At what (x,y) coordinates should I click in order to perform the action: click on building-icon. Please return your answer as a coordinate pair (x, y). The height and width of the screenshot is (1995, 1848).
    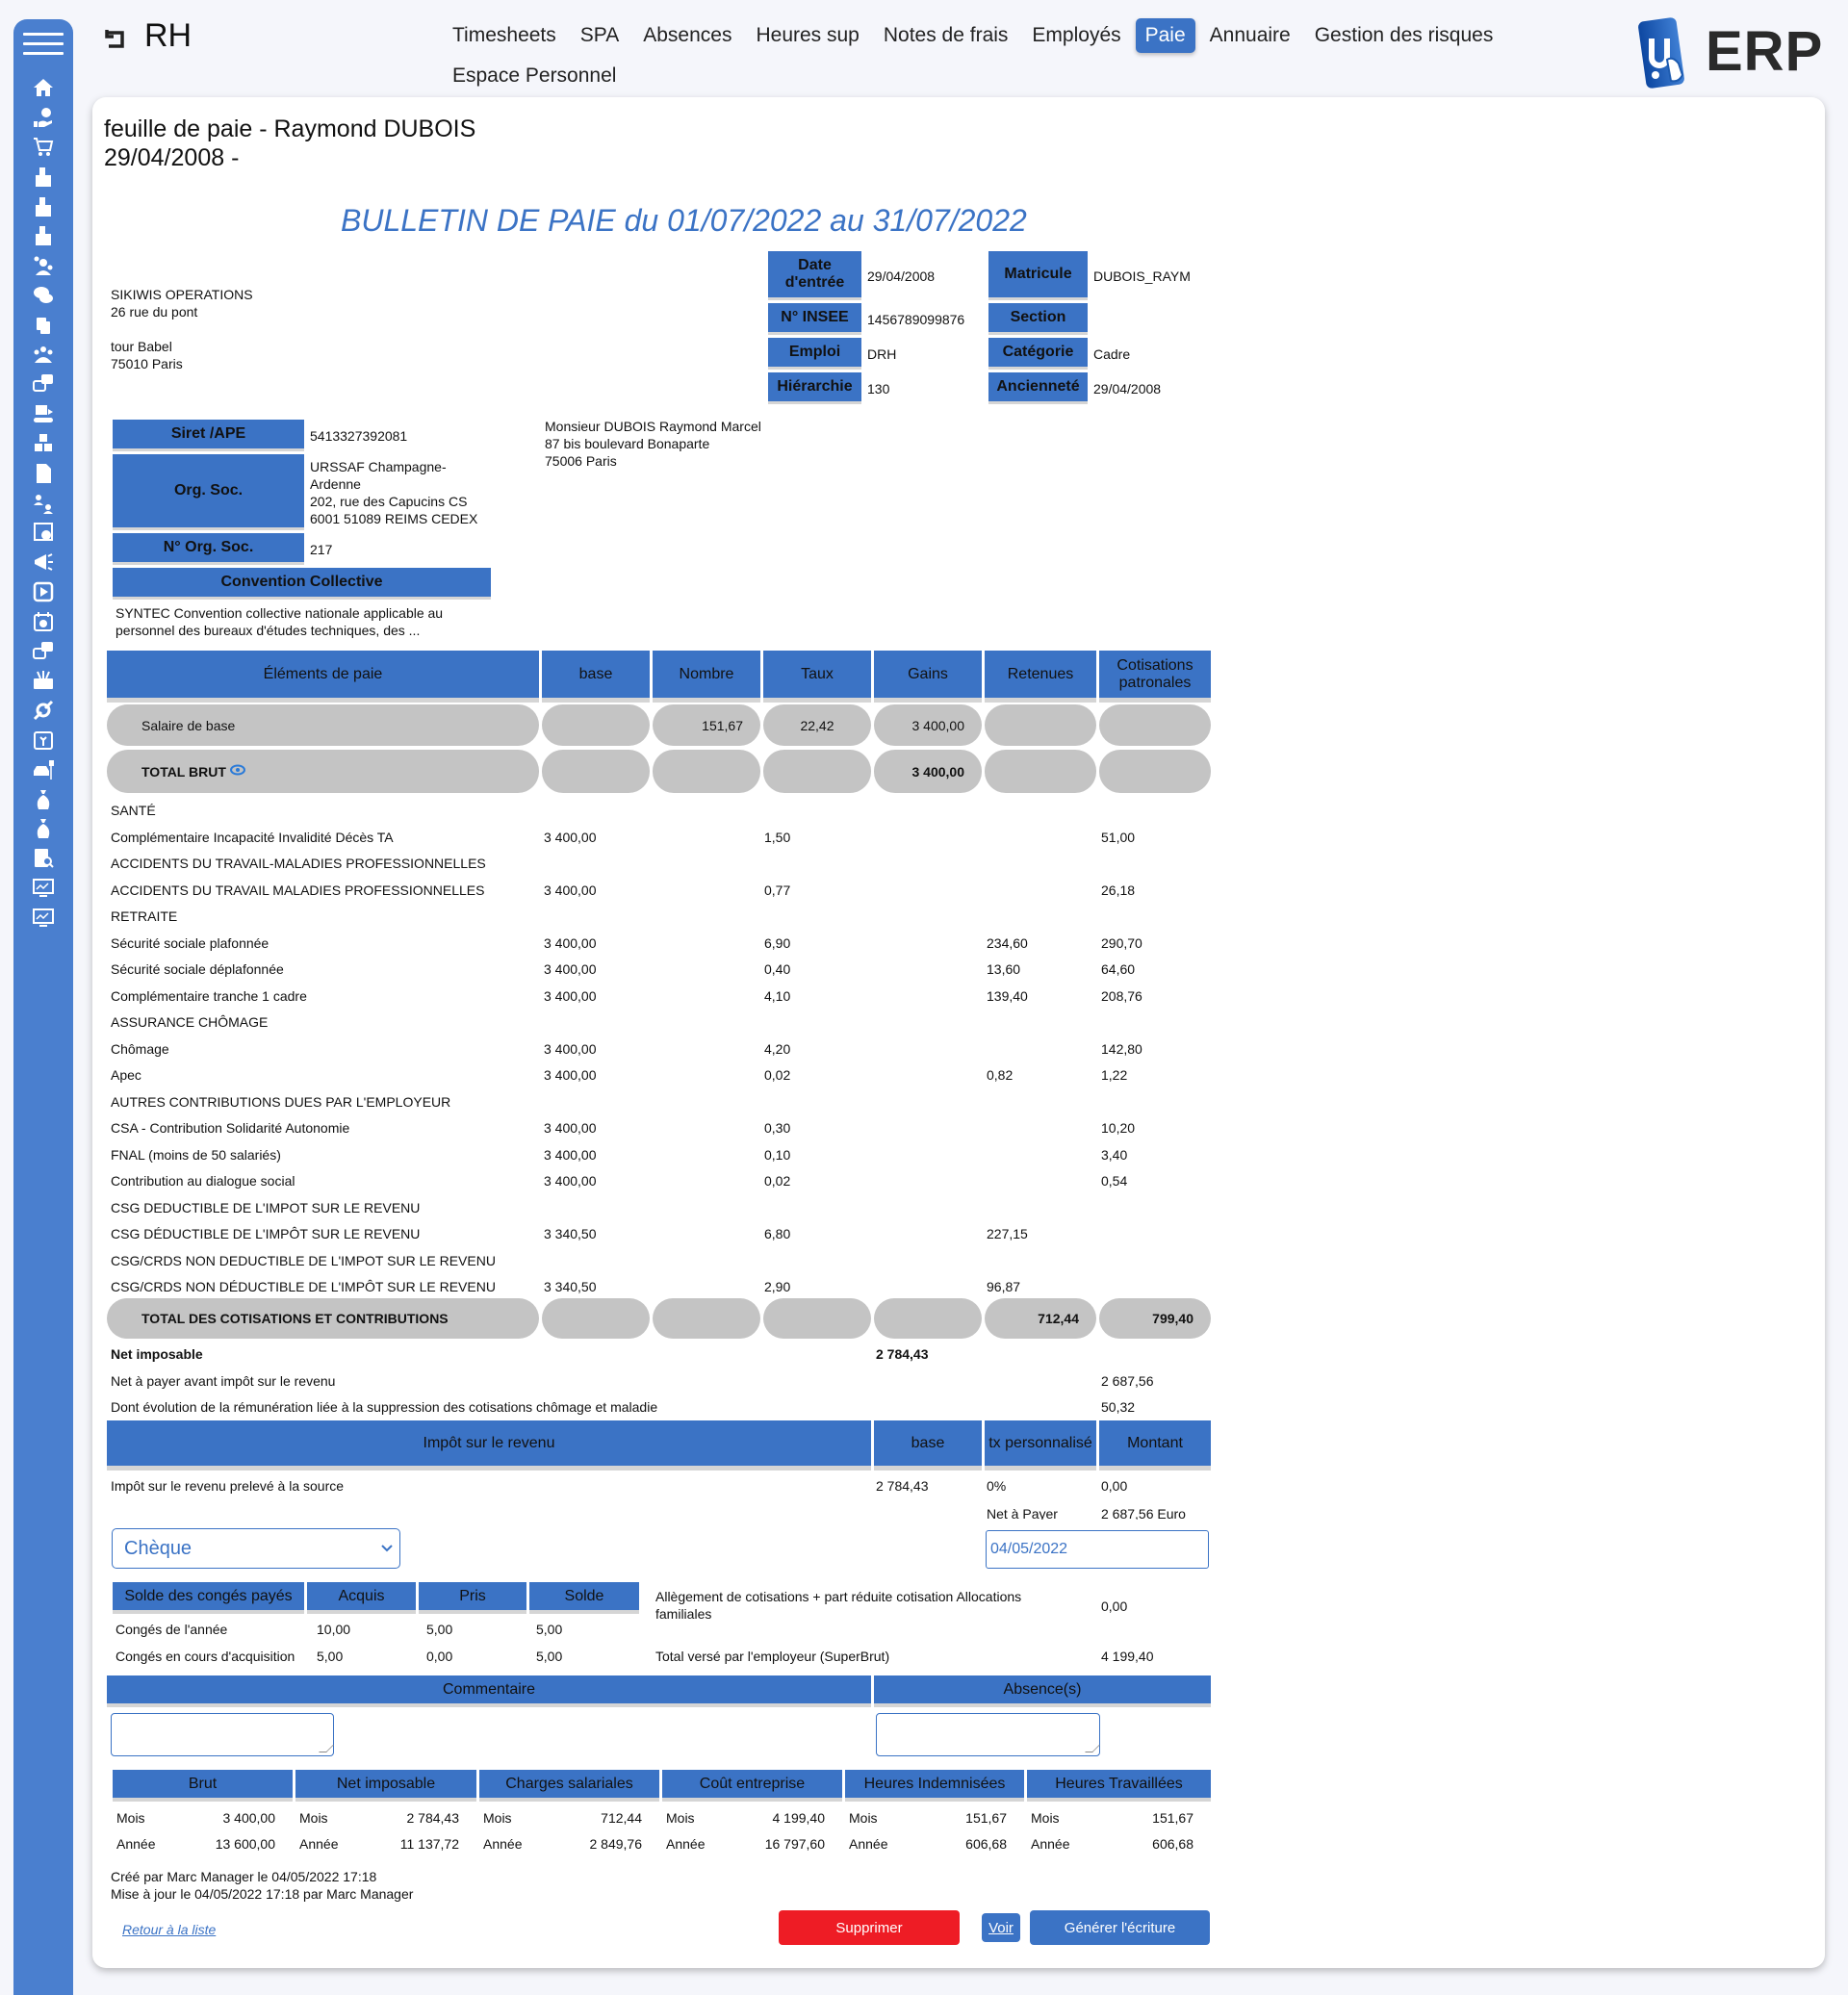
    Looking at the image, I should click on (43, 236).